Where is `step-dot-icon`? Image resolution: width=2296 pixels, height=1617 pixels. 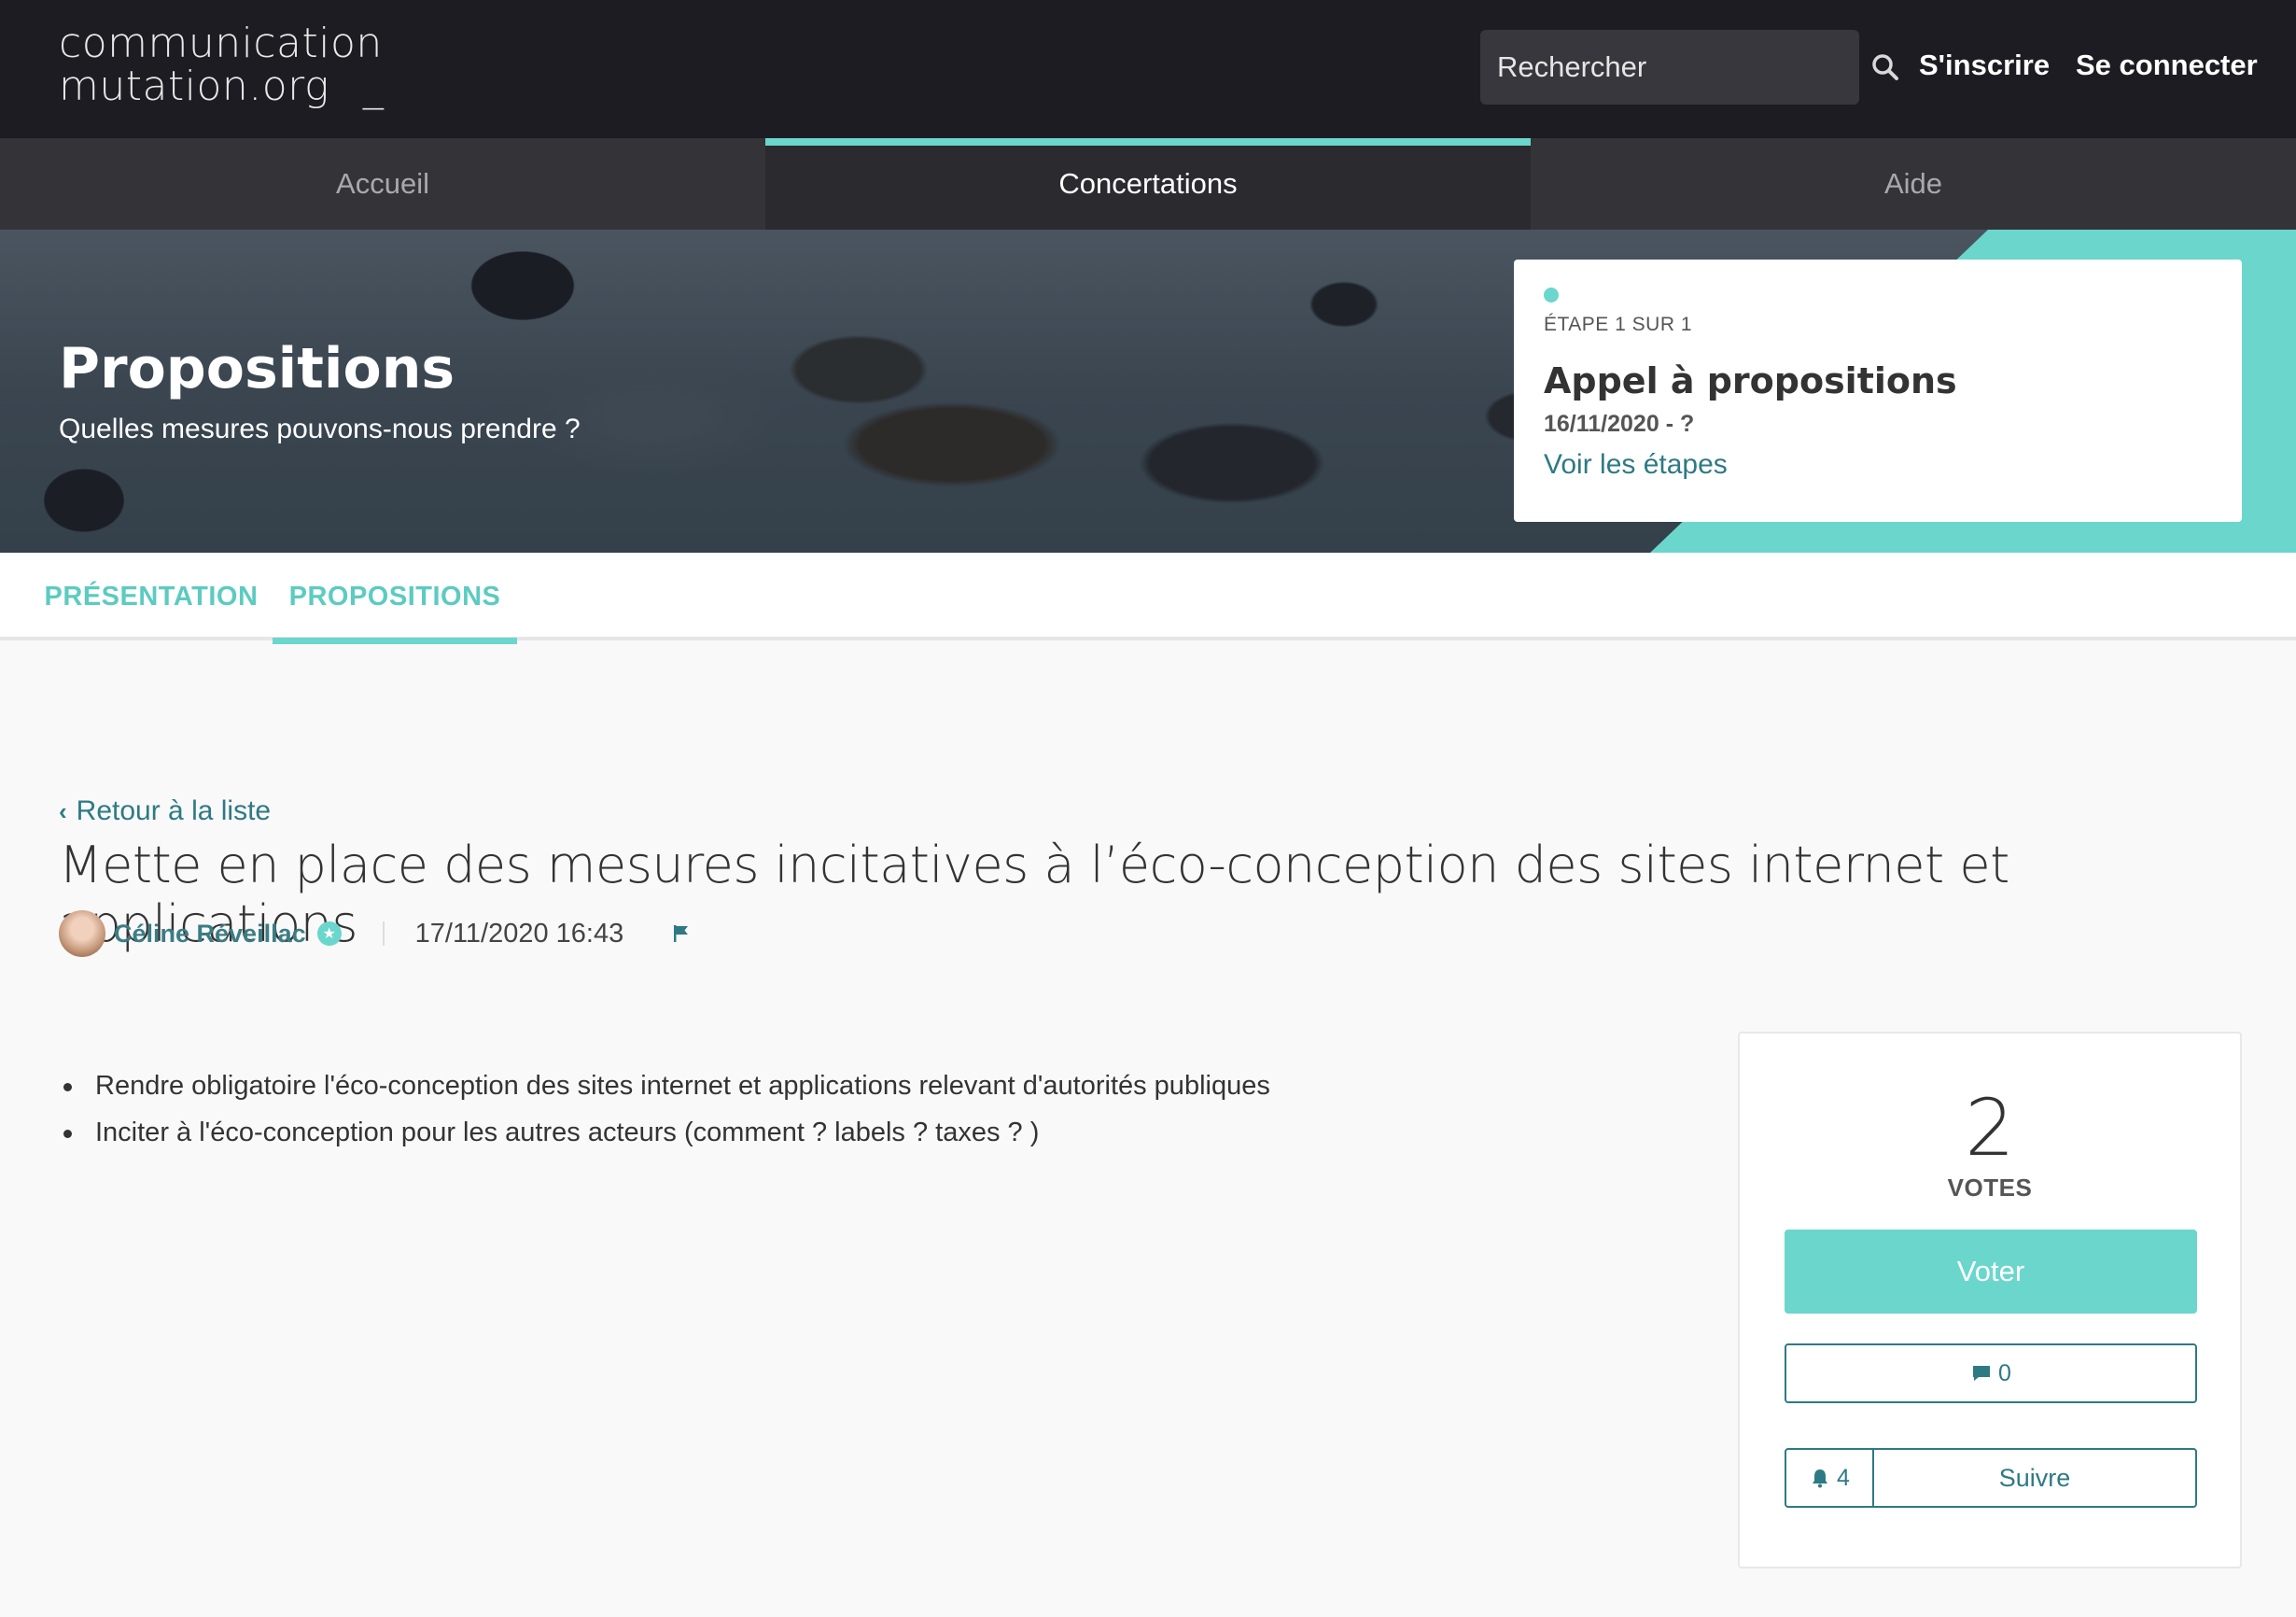
step-dot-icon is located at coordinates (1551, 295).